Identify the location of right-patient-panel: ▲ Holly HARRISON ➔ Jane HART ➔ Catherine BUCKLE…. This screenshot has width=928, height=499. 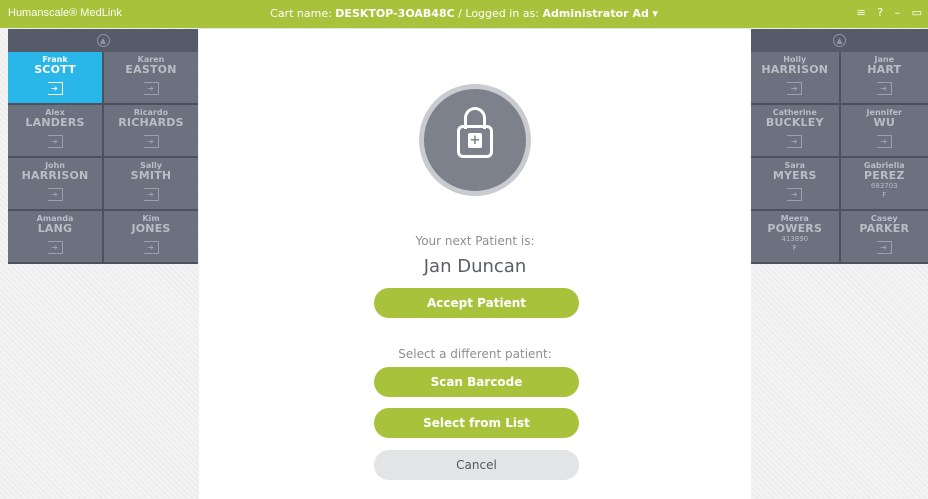
(839, 146).